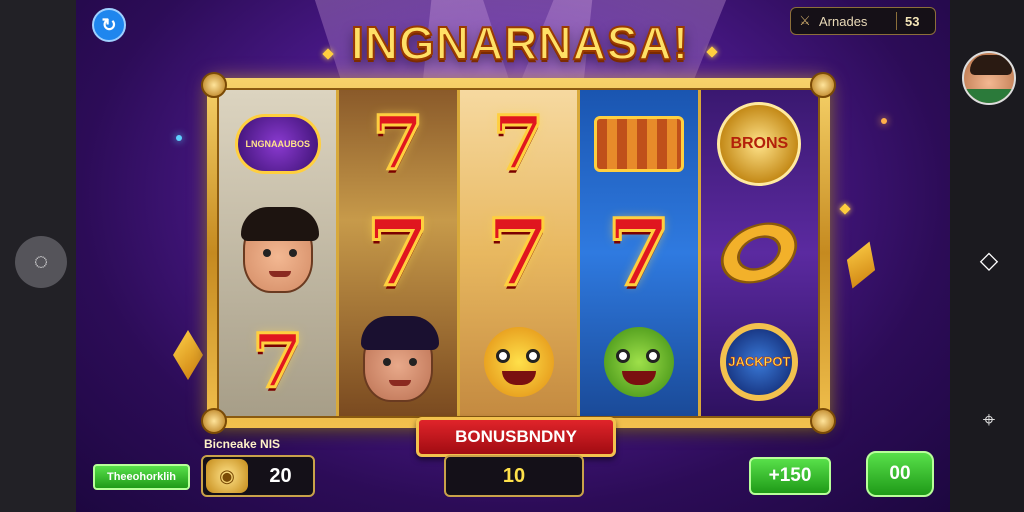 The height and width of the screenshot is (512, 1024). I want to click on medal-label: JACKPOT, so click(759, 362).